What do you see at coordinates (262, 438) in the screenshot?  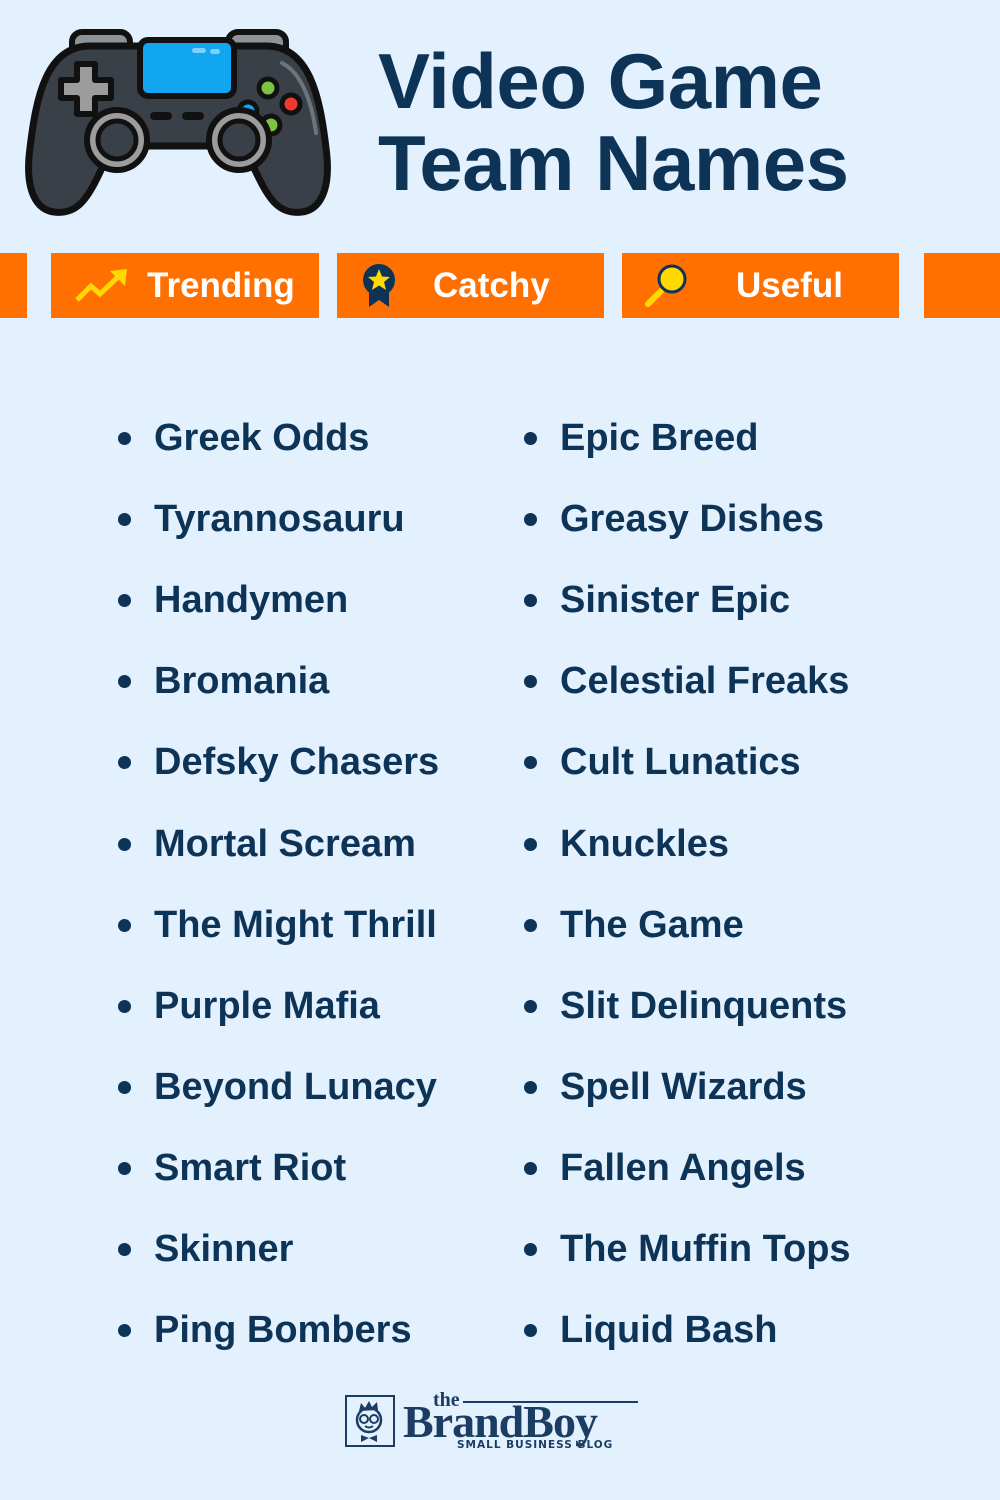 I see `team-name: Greek Odds` at bounding box center [262, 438].